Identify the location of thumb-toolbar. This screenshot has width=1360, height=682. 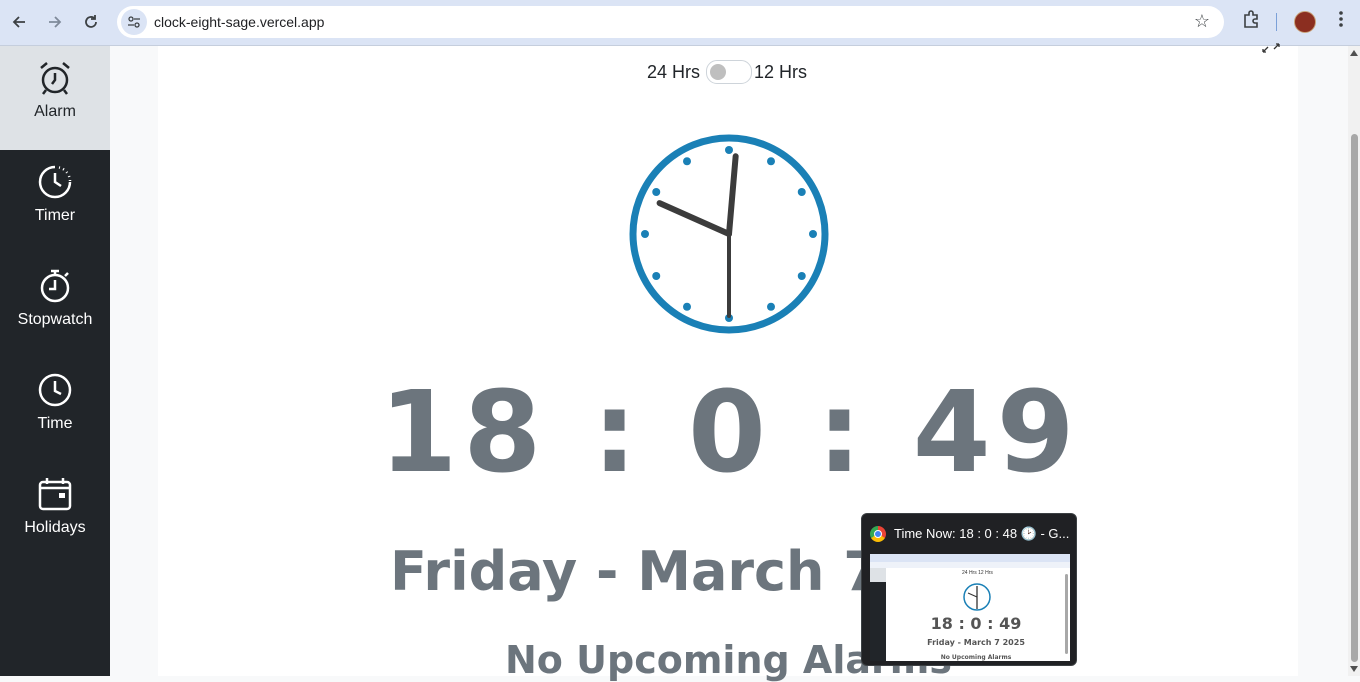
(970, 558).